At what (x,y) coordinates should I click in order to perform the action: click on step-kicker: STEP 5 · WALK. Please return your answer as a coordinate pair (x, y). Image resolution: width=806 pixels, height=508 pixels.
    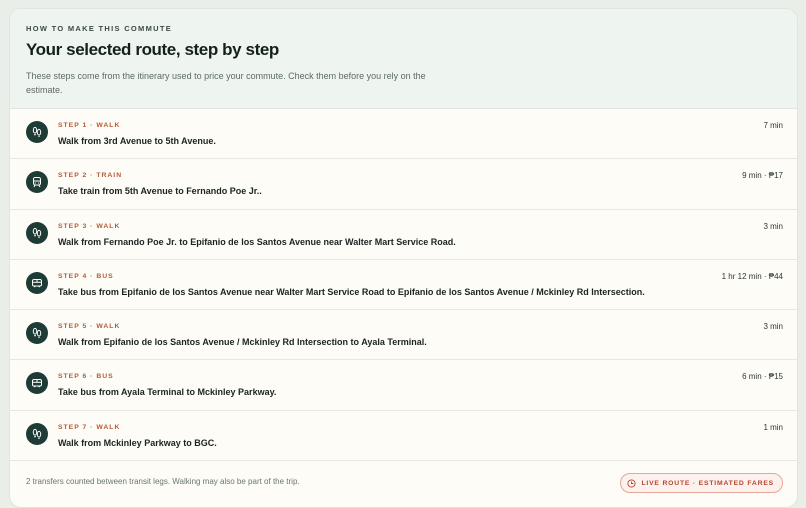
    Looking at the image, I should click on (89, 327).